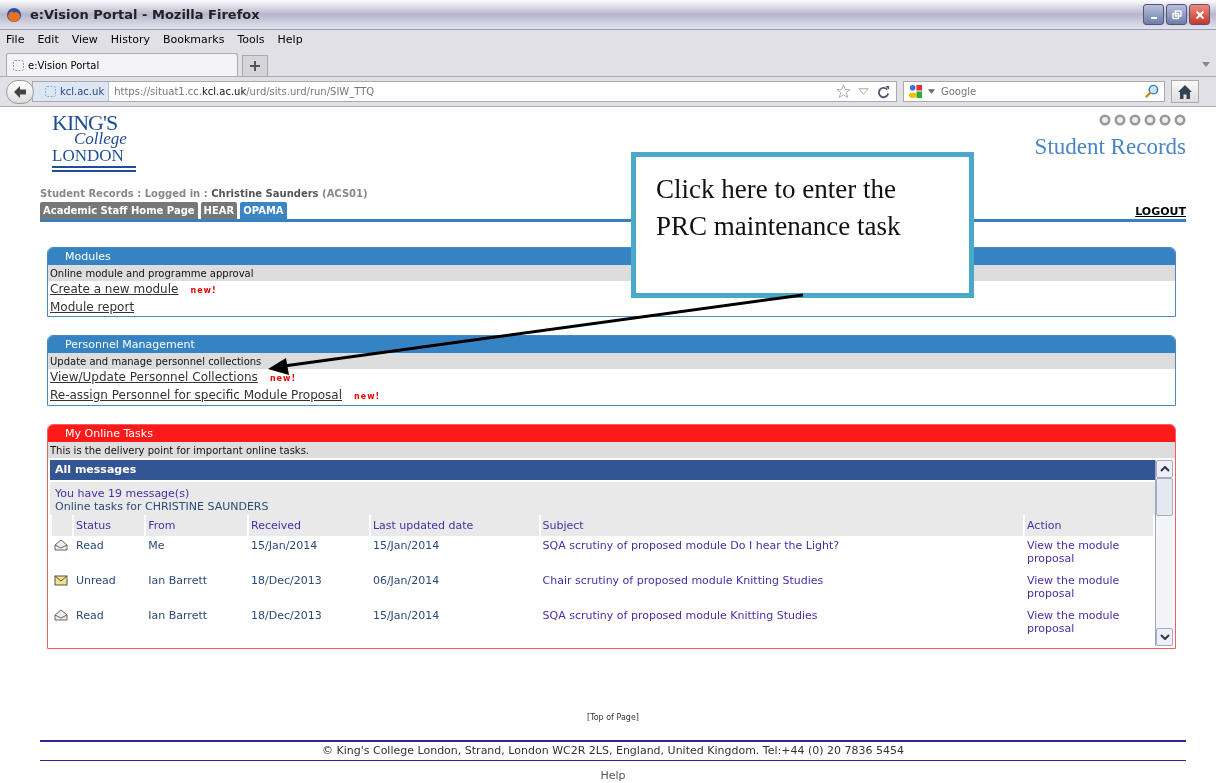 This screenshot has width=1216, height=783. Describe the element at coordinates (683, 580) in the screenshot. I see `subject-link: Chair scrutiny of proposed module Knitting Studies` at that location.